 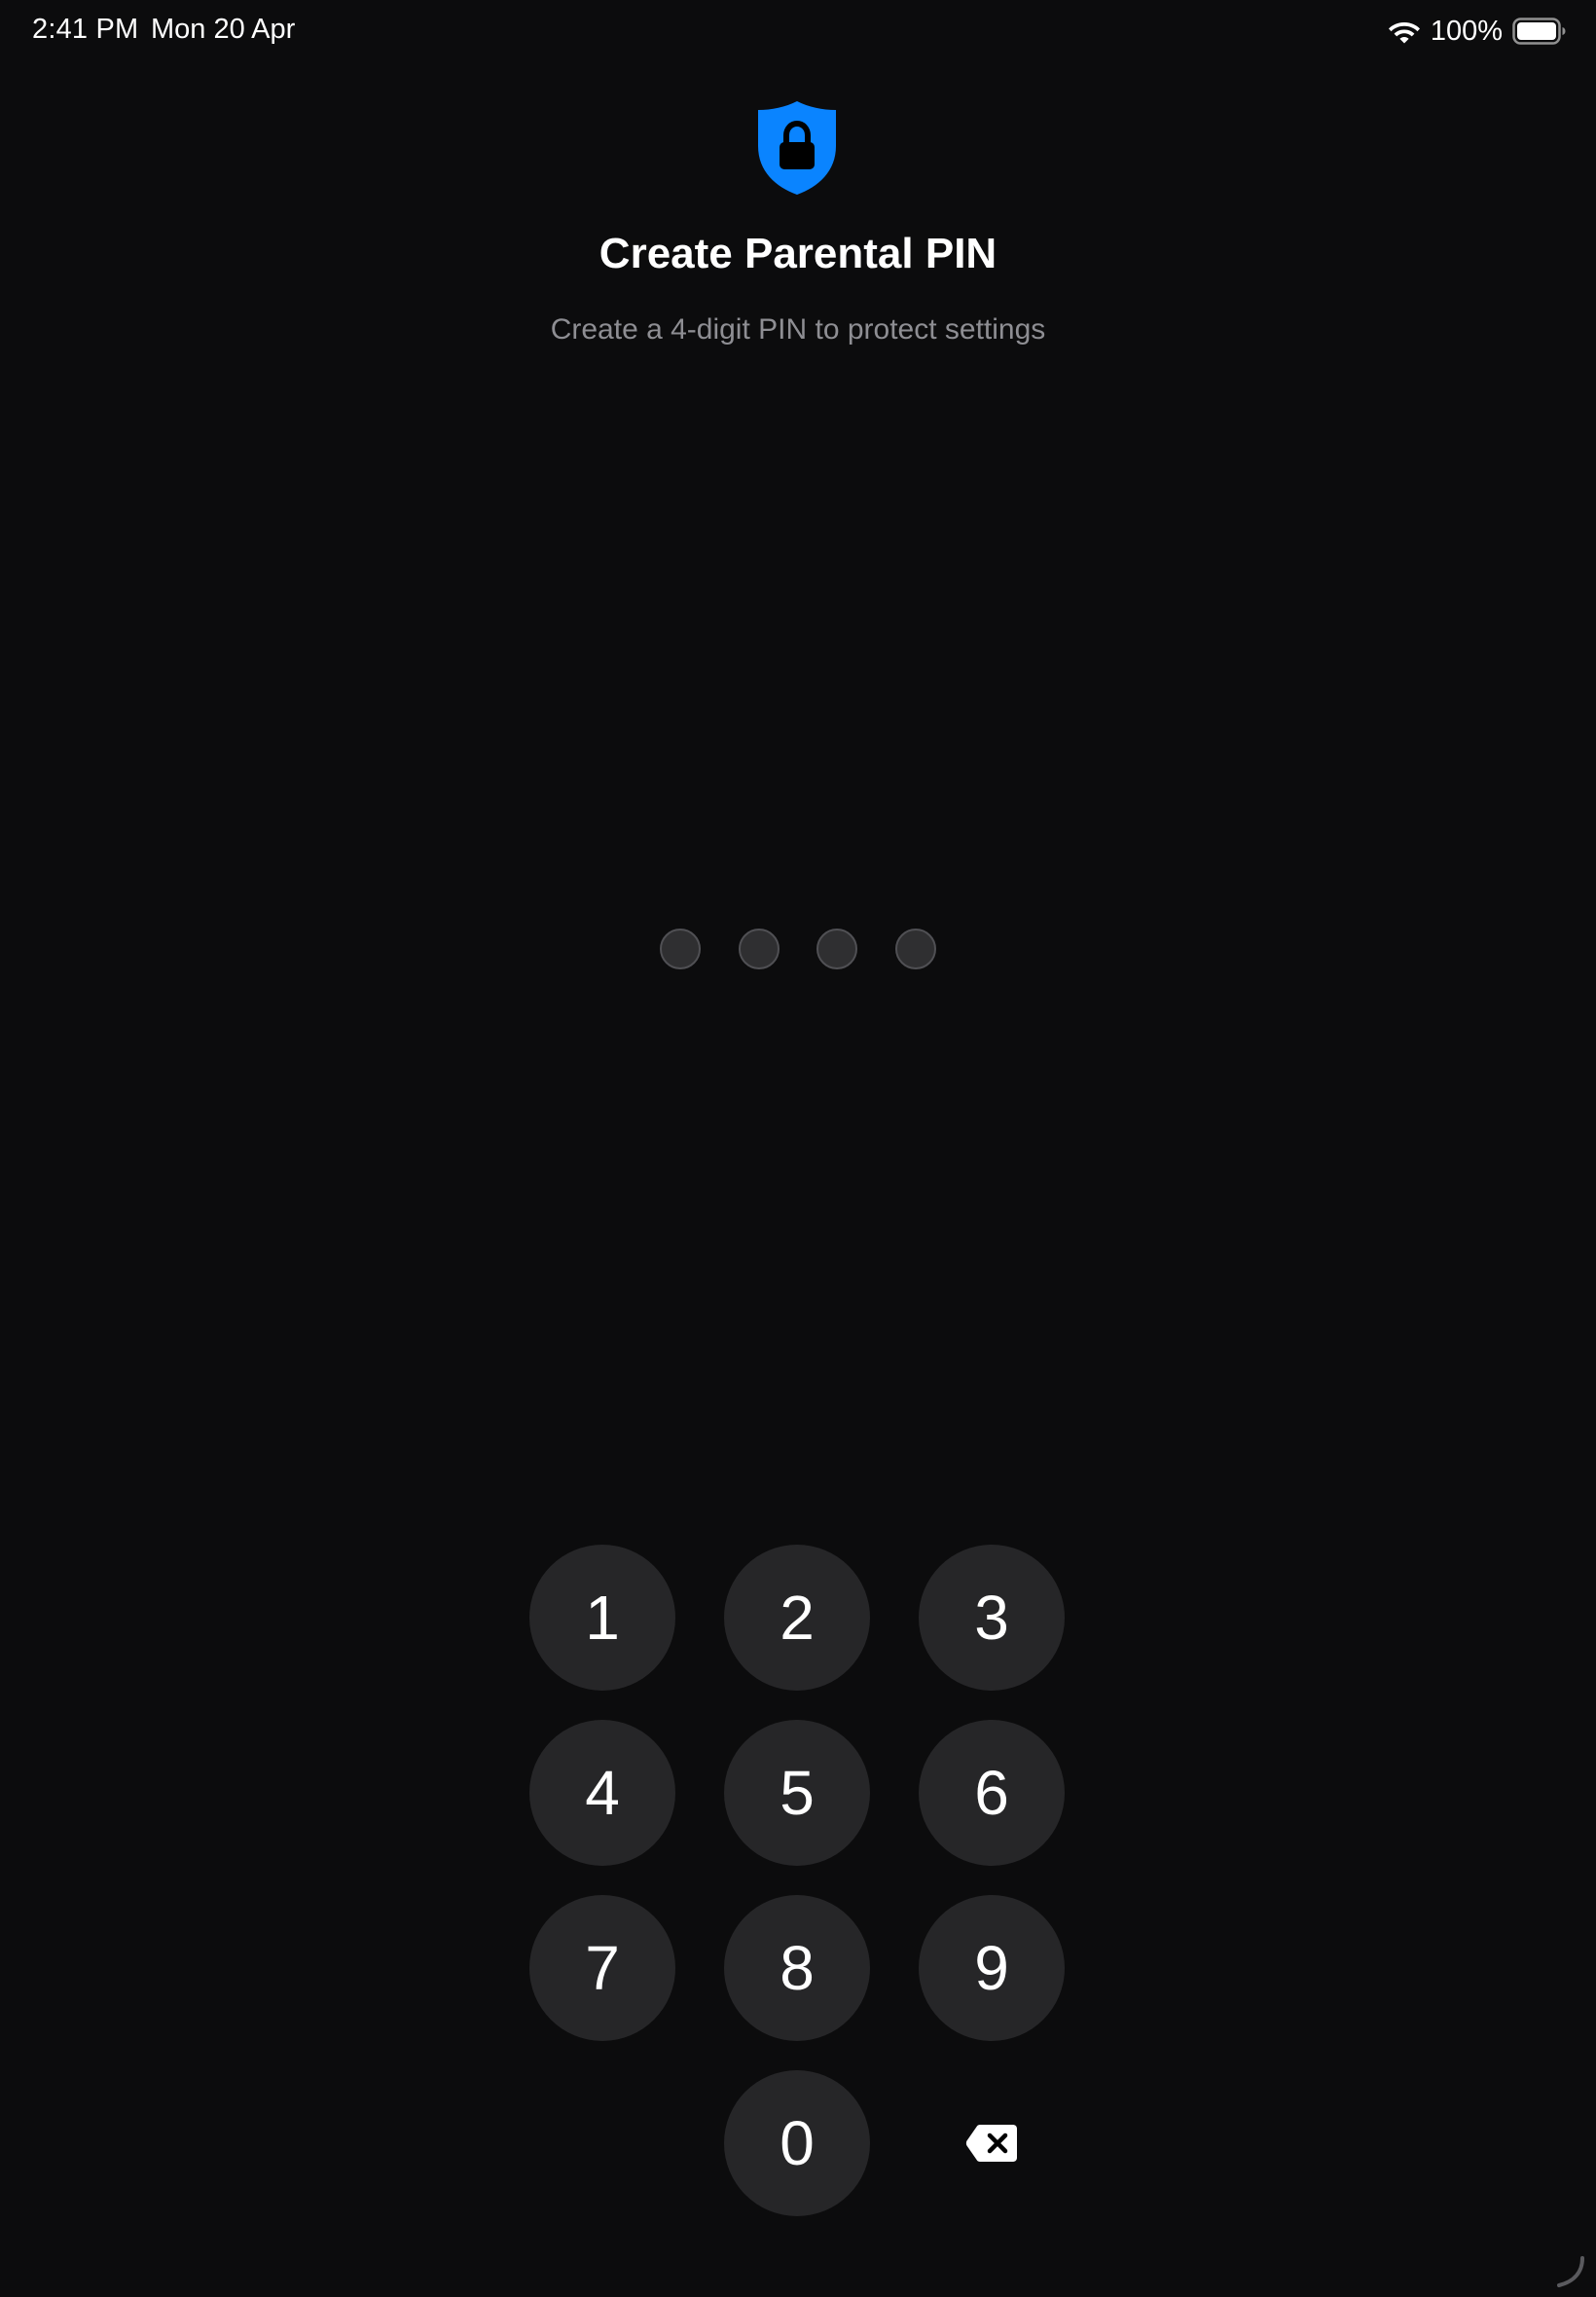 What do you see at coordinates (602, 1968) in the screenshot?
I see `key-7: 7` at bounding box center [602, 1968].